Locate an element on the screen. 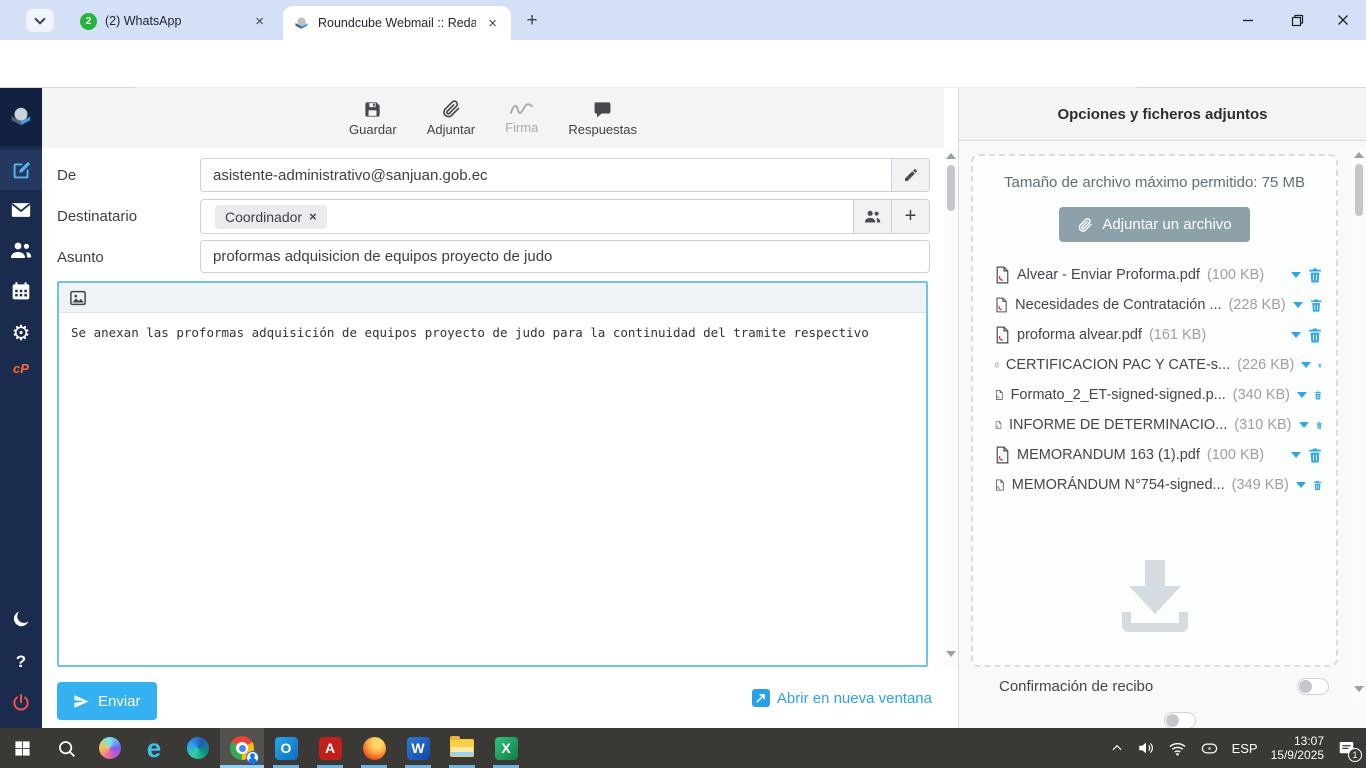 This screenshot has height=768, width=1366. attach-file-button: Adjuntar un archivo is located at coordinates (1154, 224).